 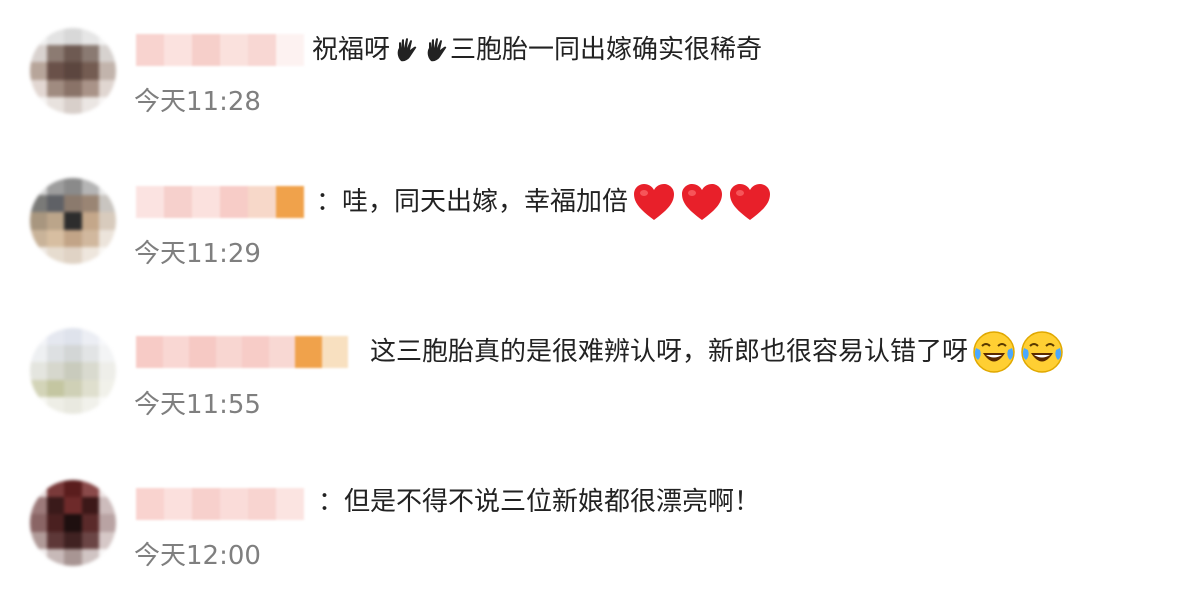 I want to click on comment-text: 祝福呀 三胞胎一同出嫁确实很稀奇, so click(x=537, y=50).